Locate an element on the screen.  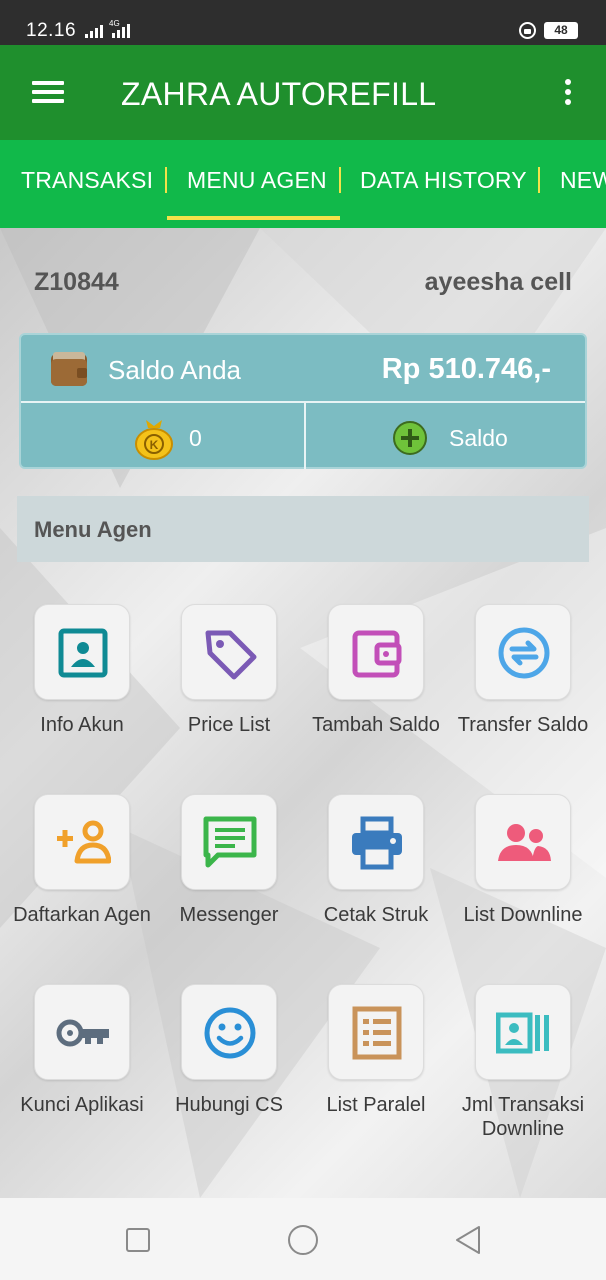
printer-icon is located at coordinates (377, 843).